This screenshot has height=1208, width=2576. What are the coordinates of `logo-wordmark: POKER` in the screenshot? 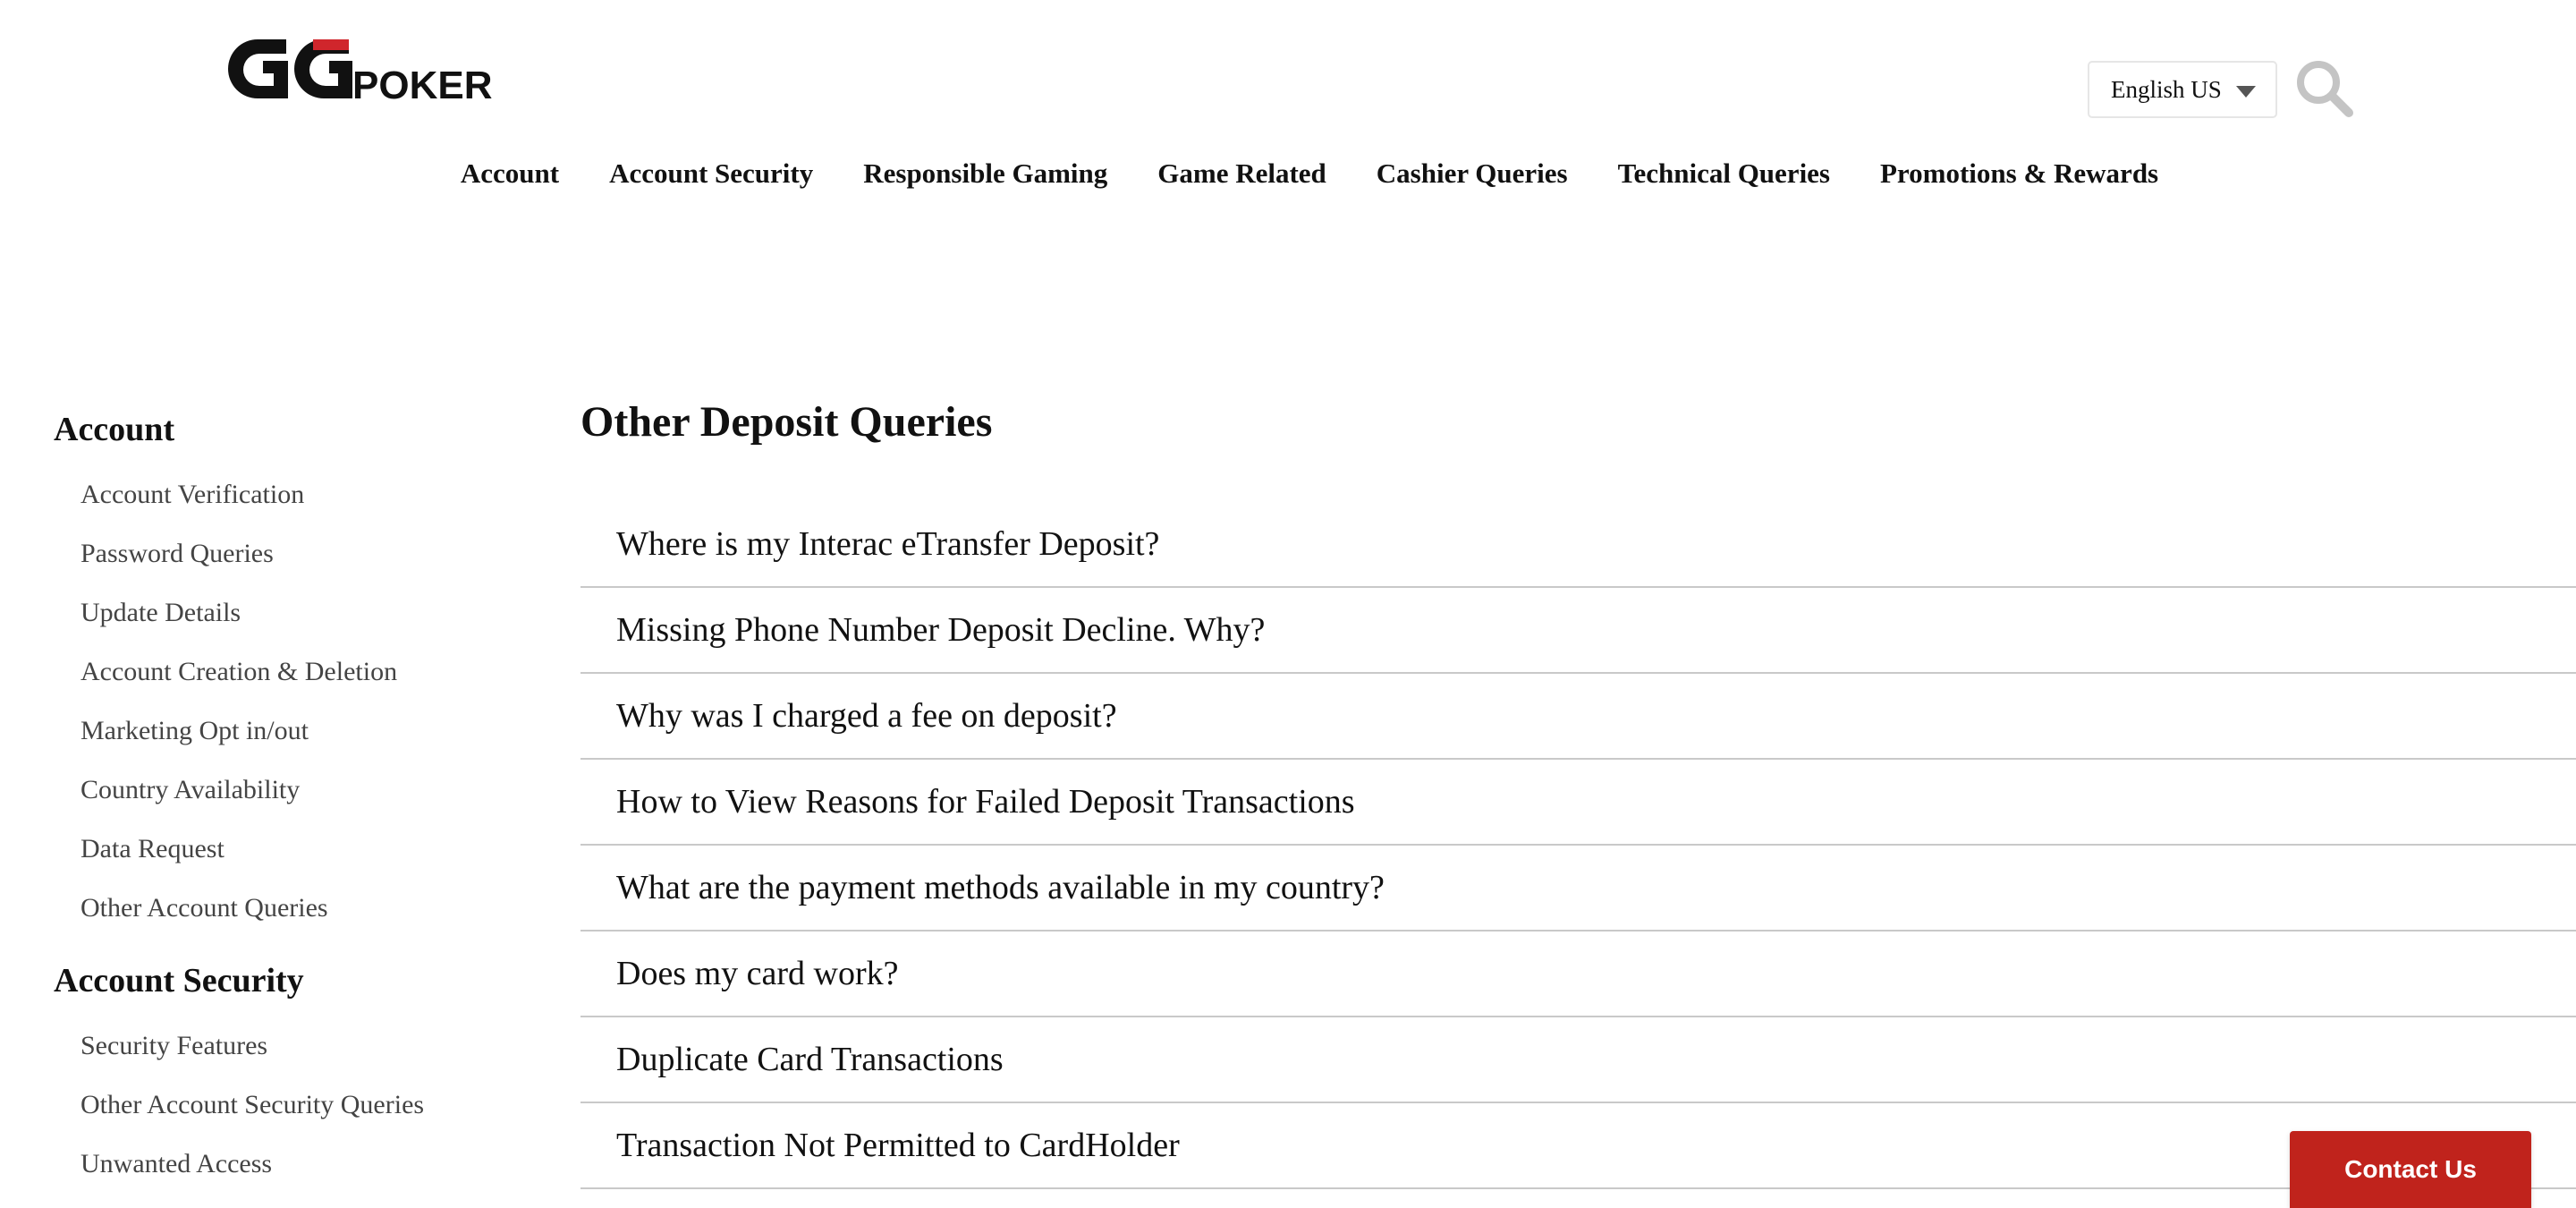 It's located at (422, 84).